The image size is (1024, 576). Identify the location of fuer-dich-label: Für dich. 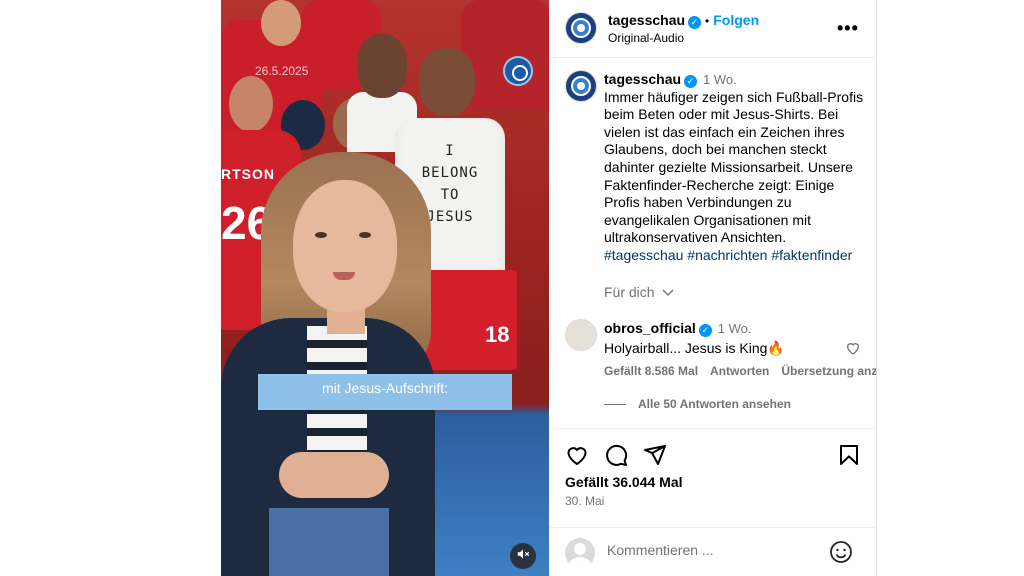
(639, 292).